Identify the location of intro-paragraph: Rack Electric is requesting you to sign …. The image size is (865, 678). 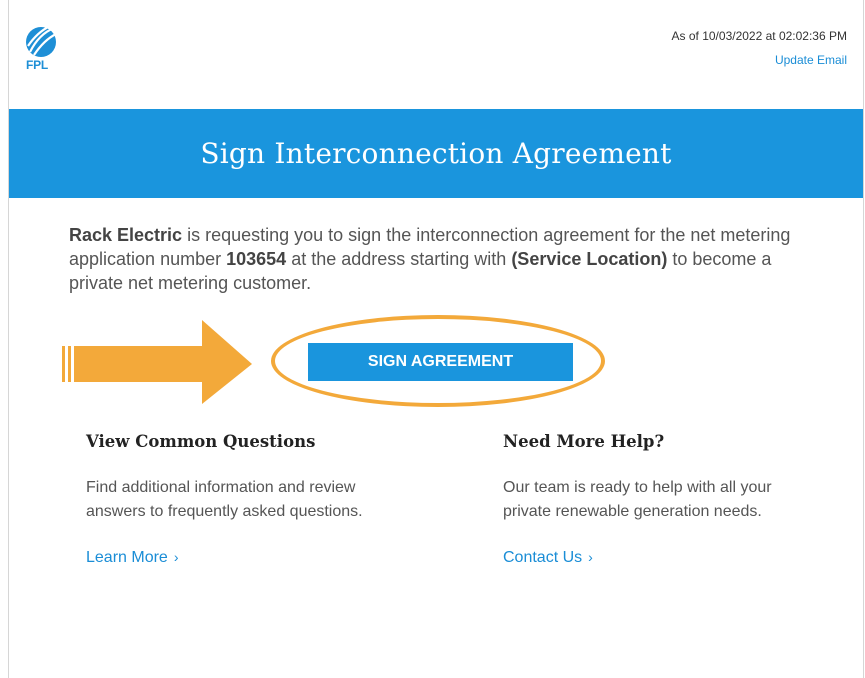
(436, 259).